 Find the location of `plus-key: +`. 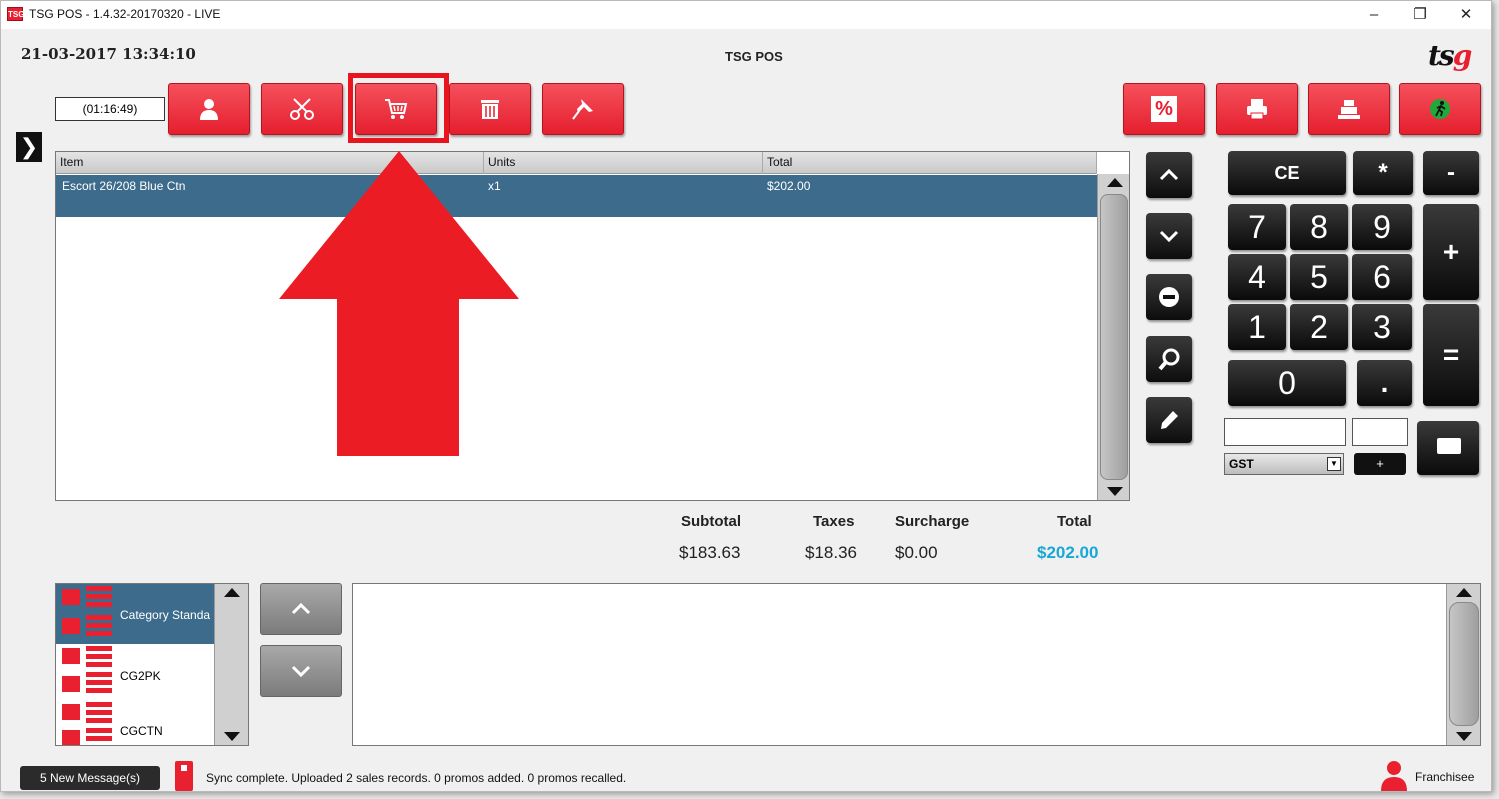

plus-key: + is located at coordinates (1451, 252).